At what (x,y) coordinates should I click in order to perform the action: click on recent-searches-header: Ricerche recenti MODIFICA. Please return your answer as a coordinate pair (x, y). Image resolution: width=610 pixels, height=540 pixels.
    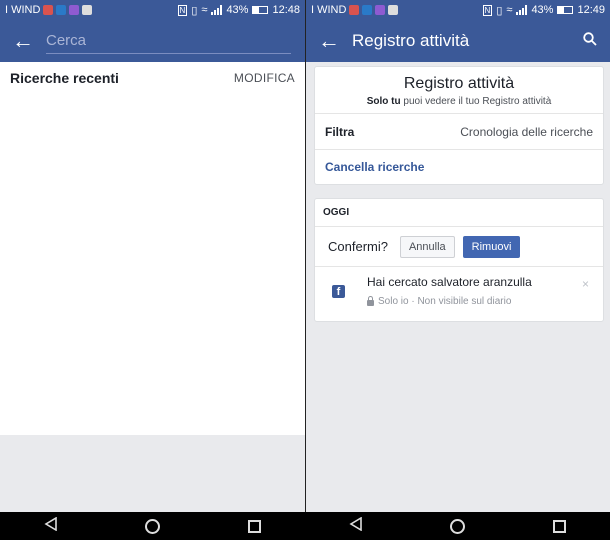
    Looking at the image, I should click on (152, 78).